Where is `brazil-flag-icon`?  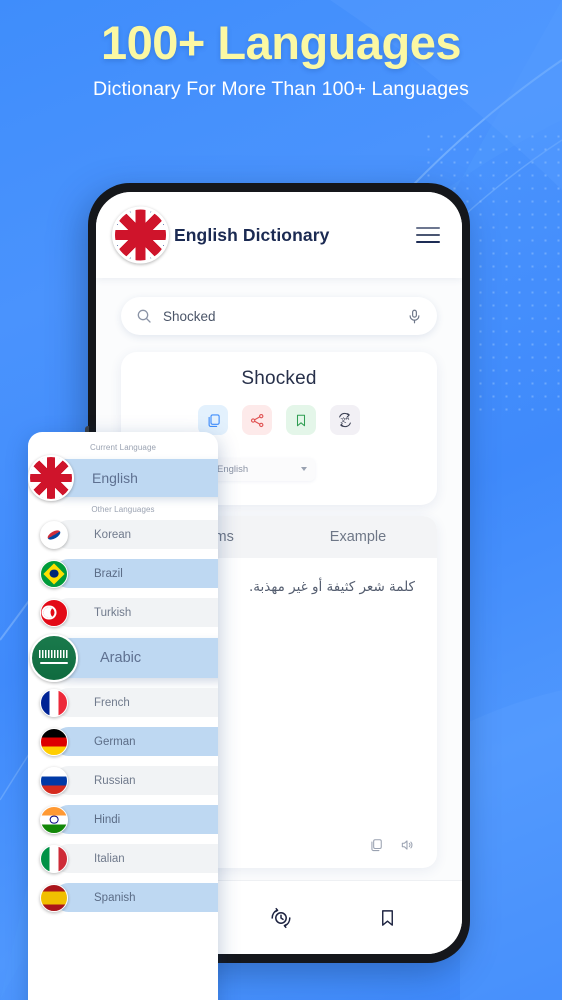 brazil-flag-icon is located at coordinates (54, 573).